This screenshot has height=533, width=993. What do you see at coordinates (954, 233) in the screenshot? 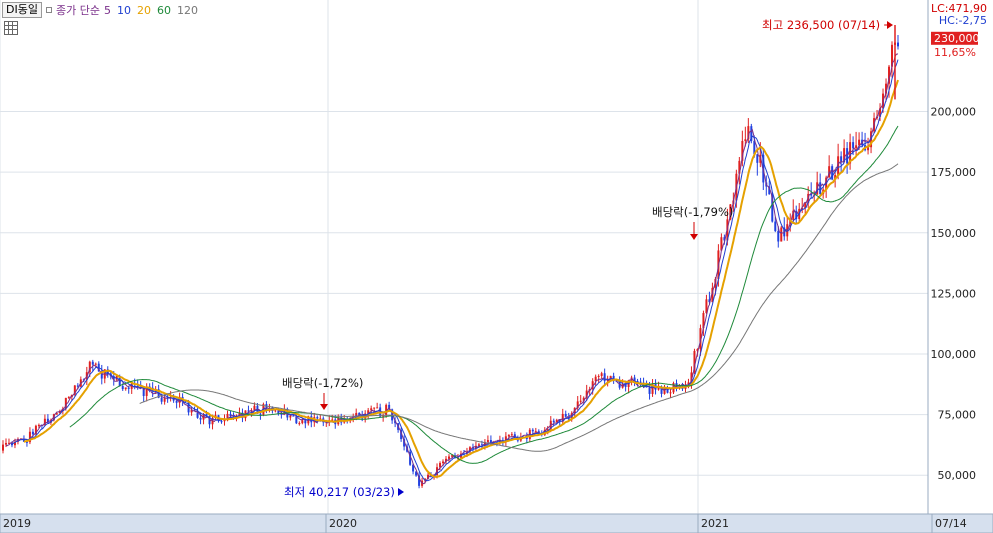
I see `y-tick-label: 150,000` at bounding box center [954, 233].